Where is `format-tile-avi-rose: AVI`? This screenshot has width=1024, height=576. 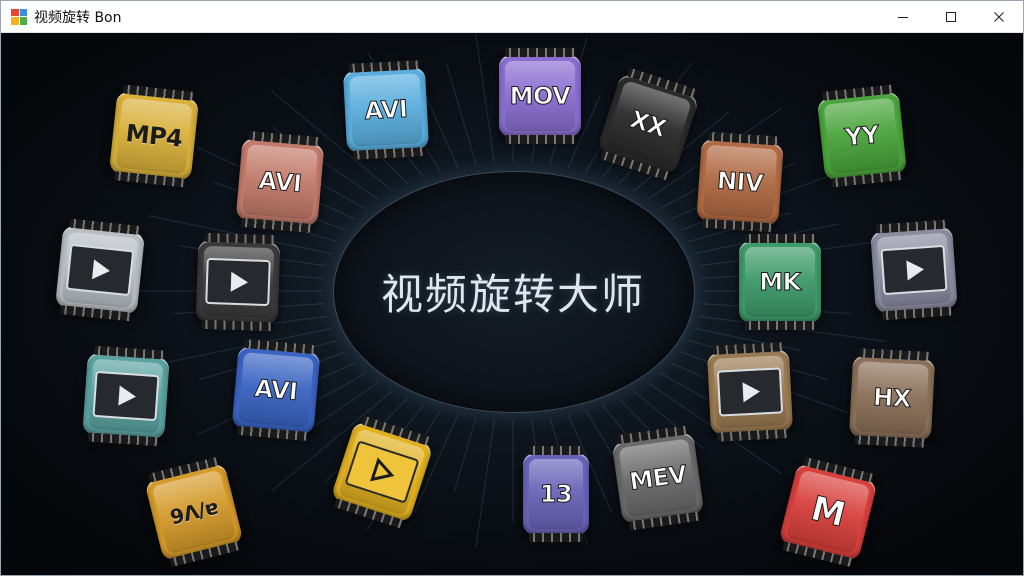 format-tile-avi-rose: AVI is located at coordinates (280, 182).